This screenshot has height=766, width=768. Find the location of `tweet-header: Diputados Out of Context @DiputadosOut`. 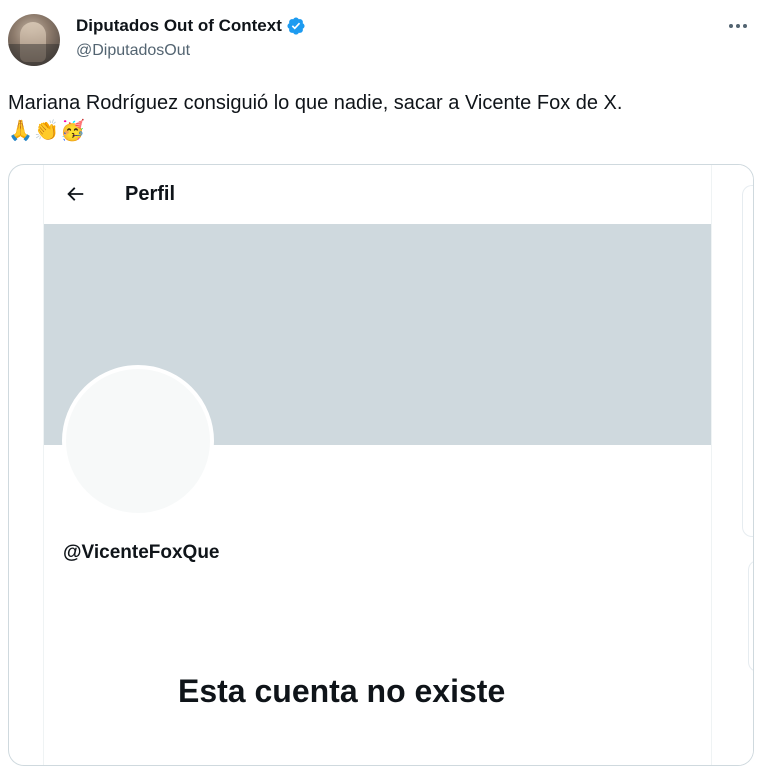

tweet-header: Diputados Out of Context @DiputadosOut is located at coordinates (383, 40).